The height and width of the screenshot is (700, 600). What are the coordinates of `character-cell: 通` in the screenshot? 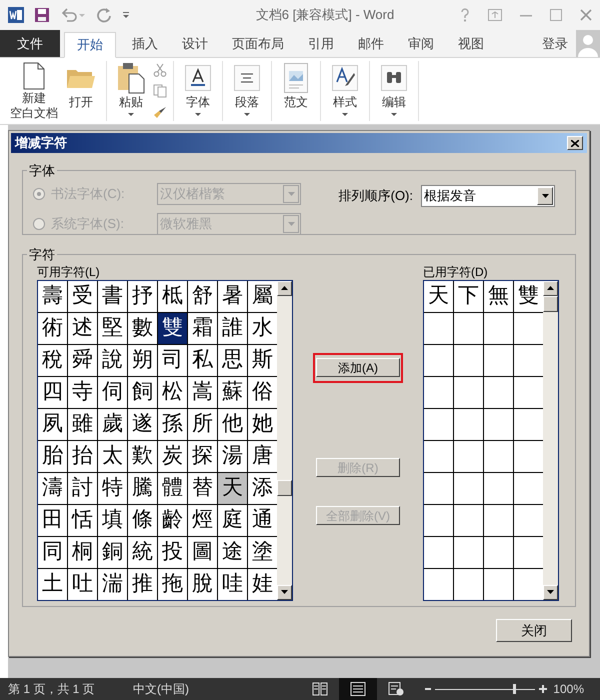 It's located at (262, 520).